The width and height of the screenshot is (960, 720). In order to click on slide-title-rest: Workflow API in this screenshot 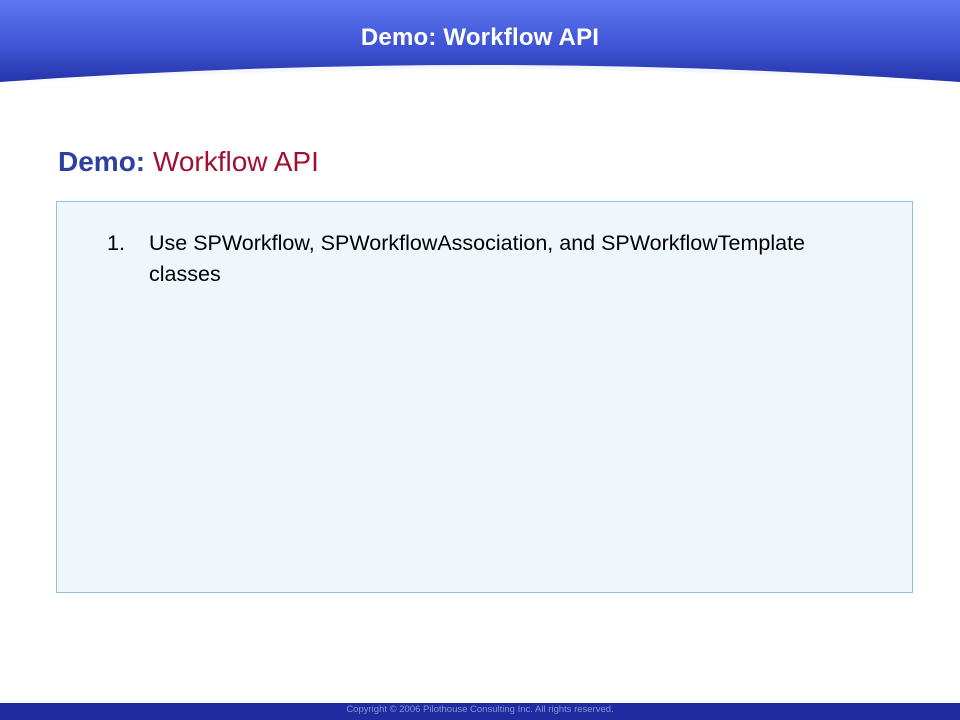, I will do `click(235, 161)`.